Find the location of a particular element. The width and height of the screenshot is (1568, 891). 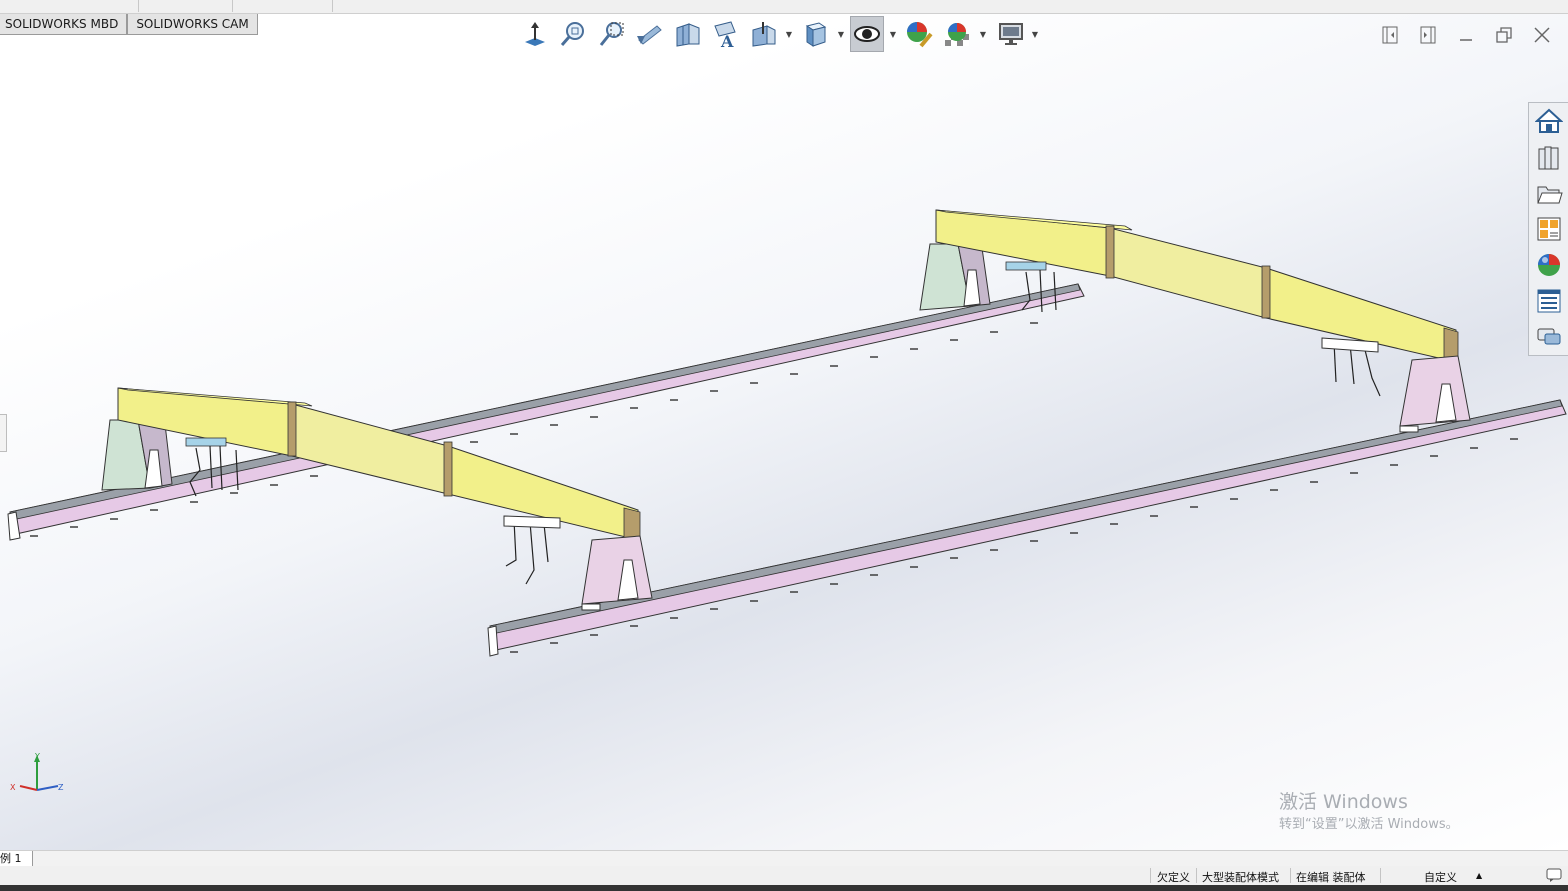

zoom-to-area-icon is located at coordinates (611, 34).